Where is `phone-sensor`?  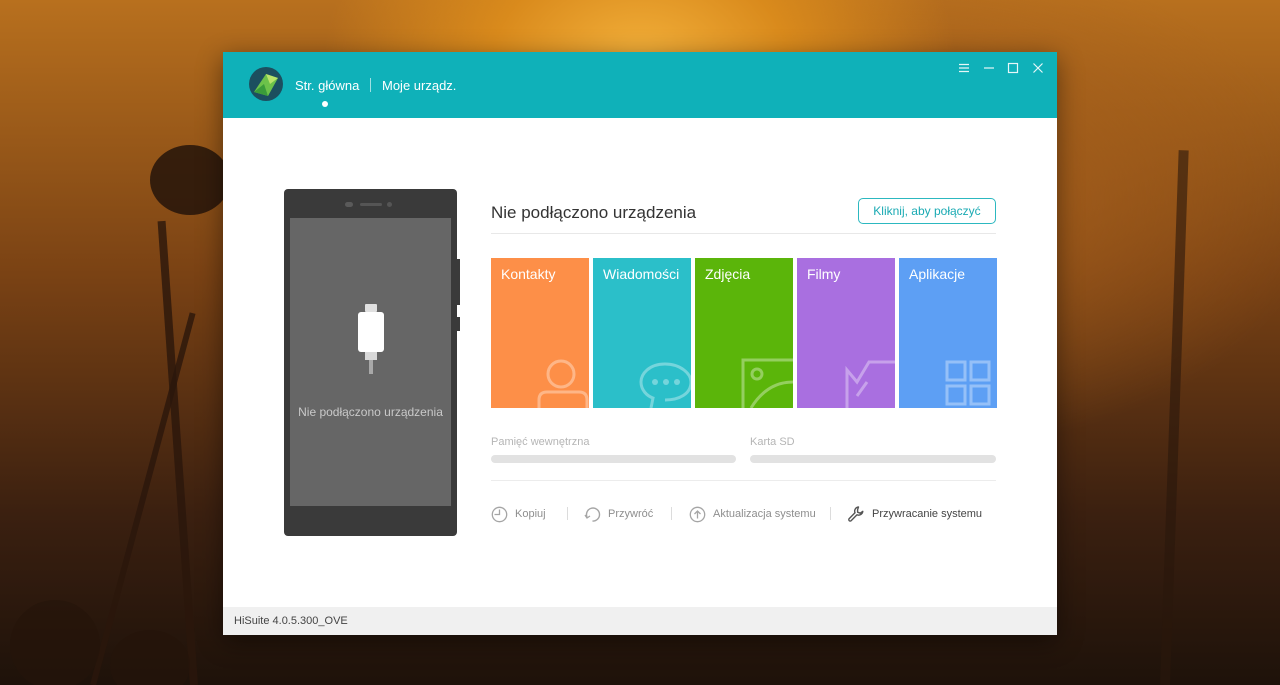 phone-sensor is located at coordinates (349, 204).